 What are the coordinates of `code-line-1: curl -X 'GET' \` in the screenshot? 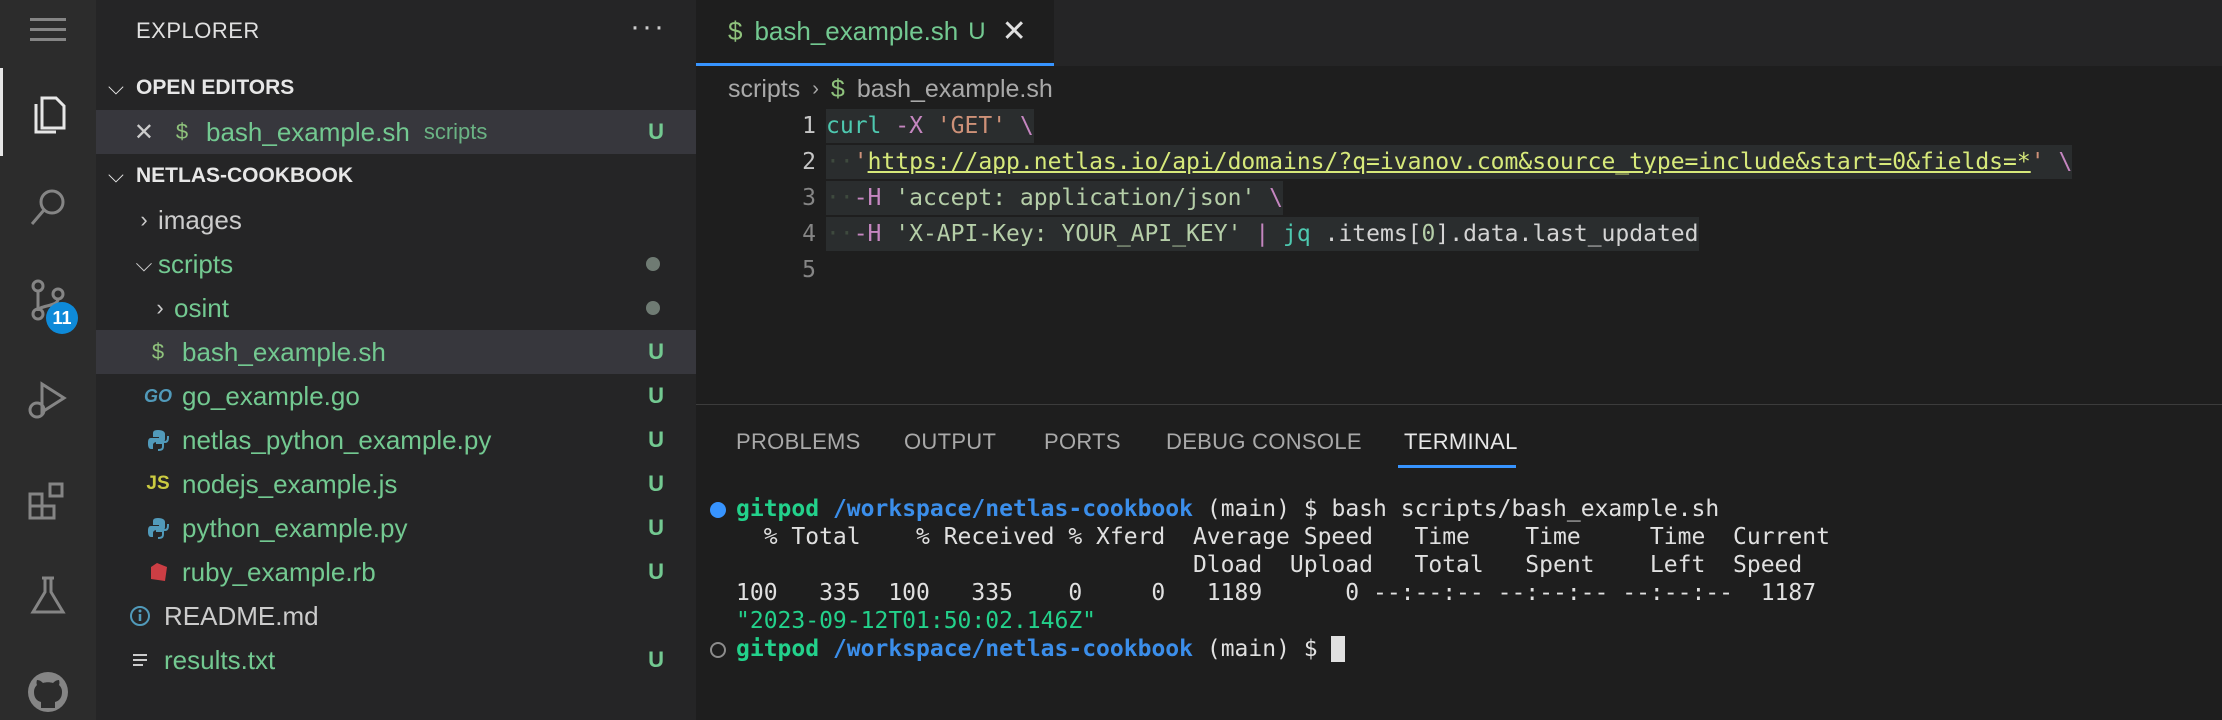 It's located at (930, 126).